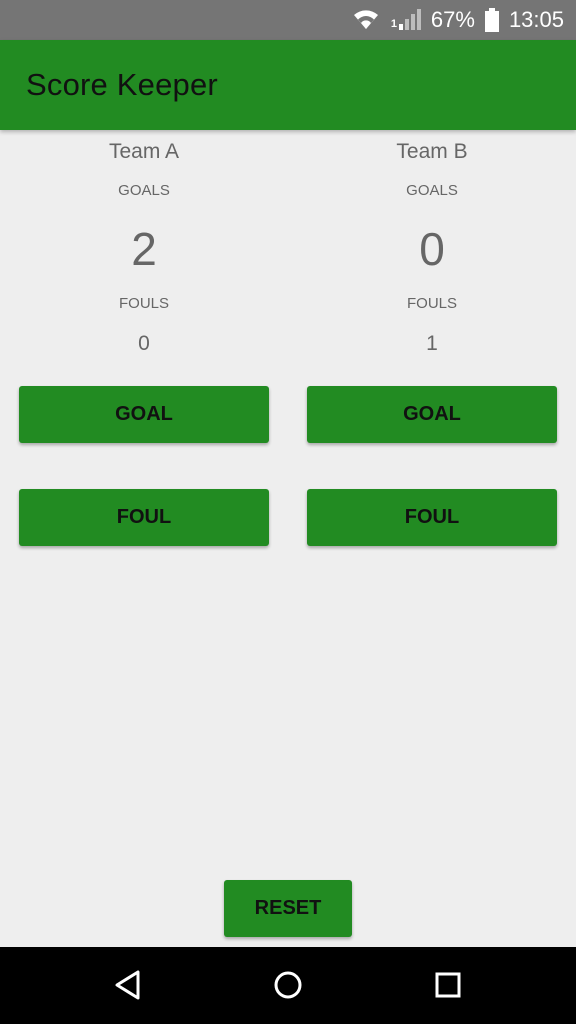 The width and height of the screenshot is (576, 1024). Describe the element at coordinates (394, 24) in the screenshot. I see `signal-label: 1` at that location.